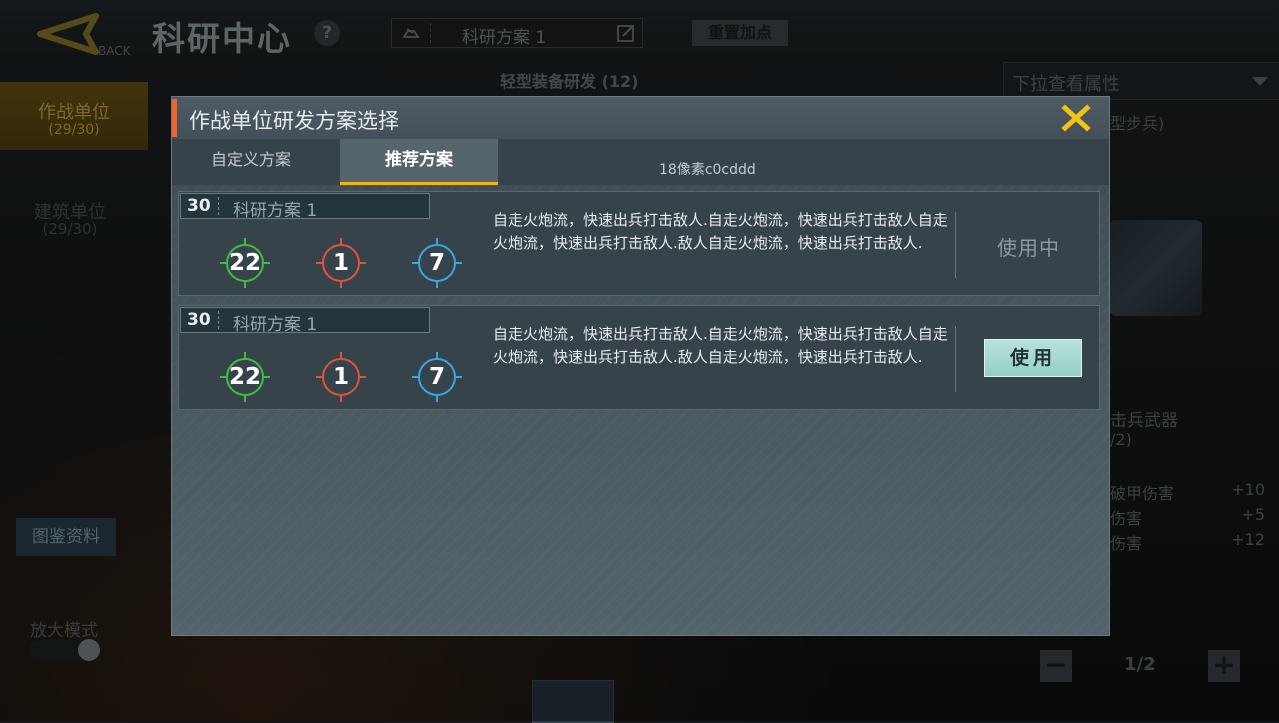 This screenshot has height=723, width=1279. Describe the element at coordinates (419, 162) in the screenshot. I see `tab-recommended-plan: 推荐方案` at that location.